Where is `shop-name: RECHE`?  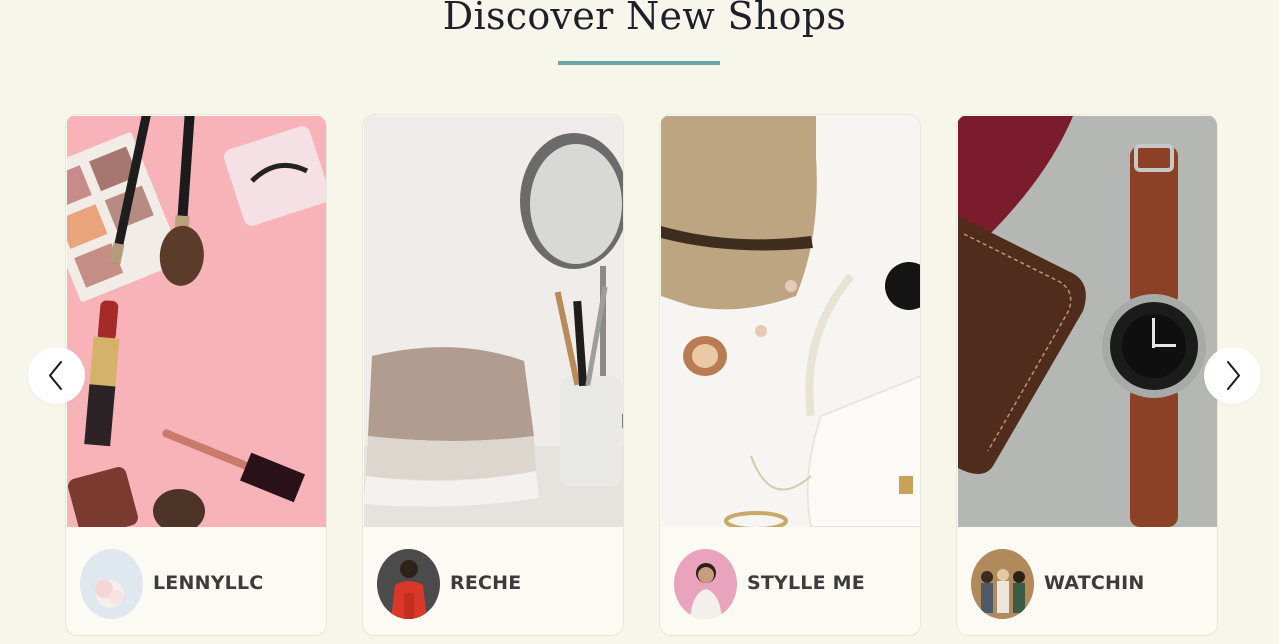
shop-name: RECHE is located at coordinates (485, 583).